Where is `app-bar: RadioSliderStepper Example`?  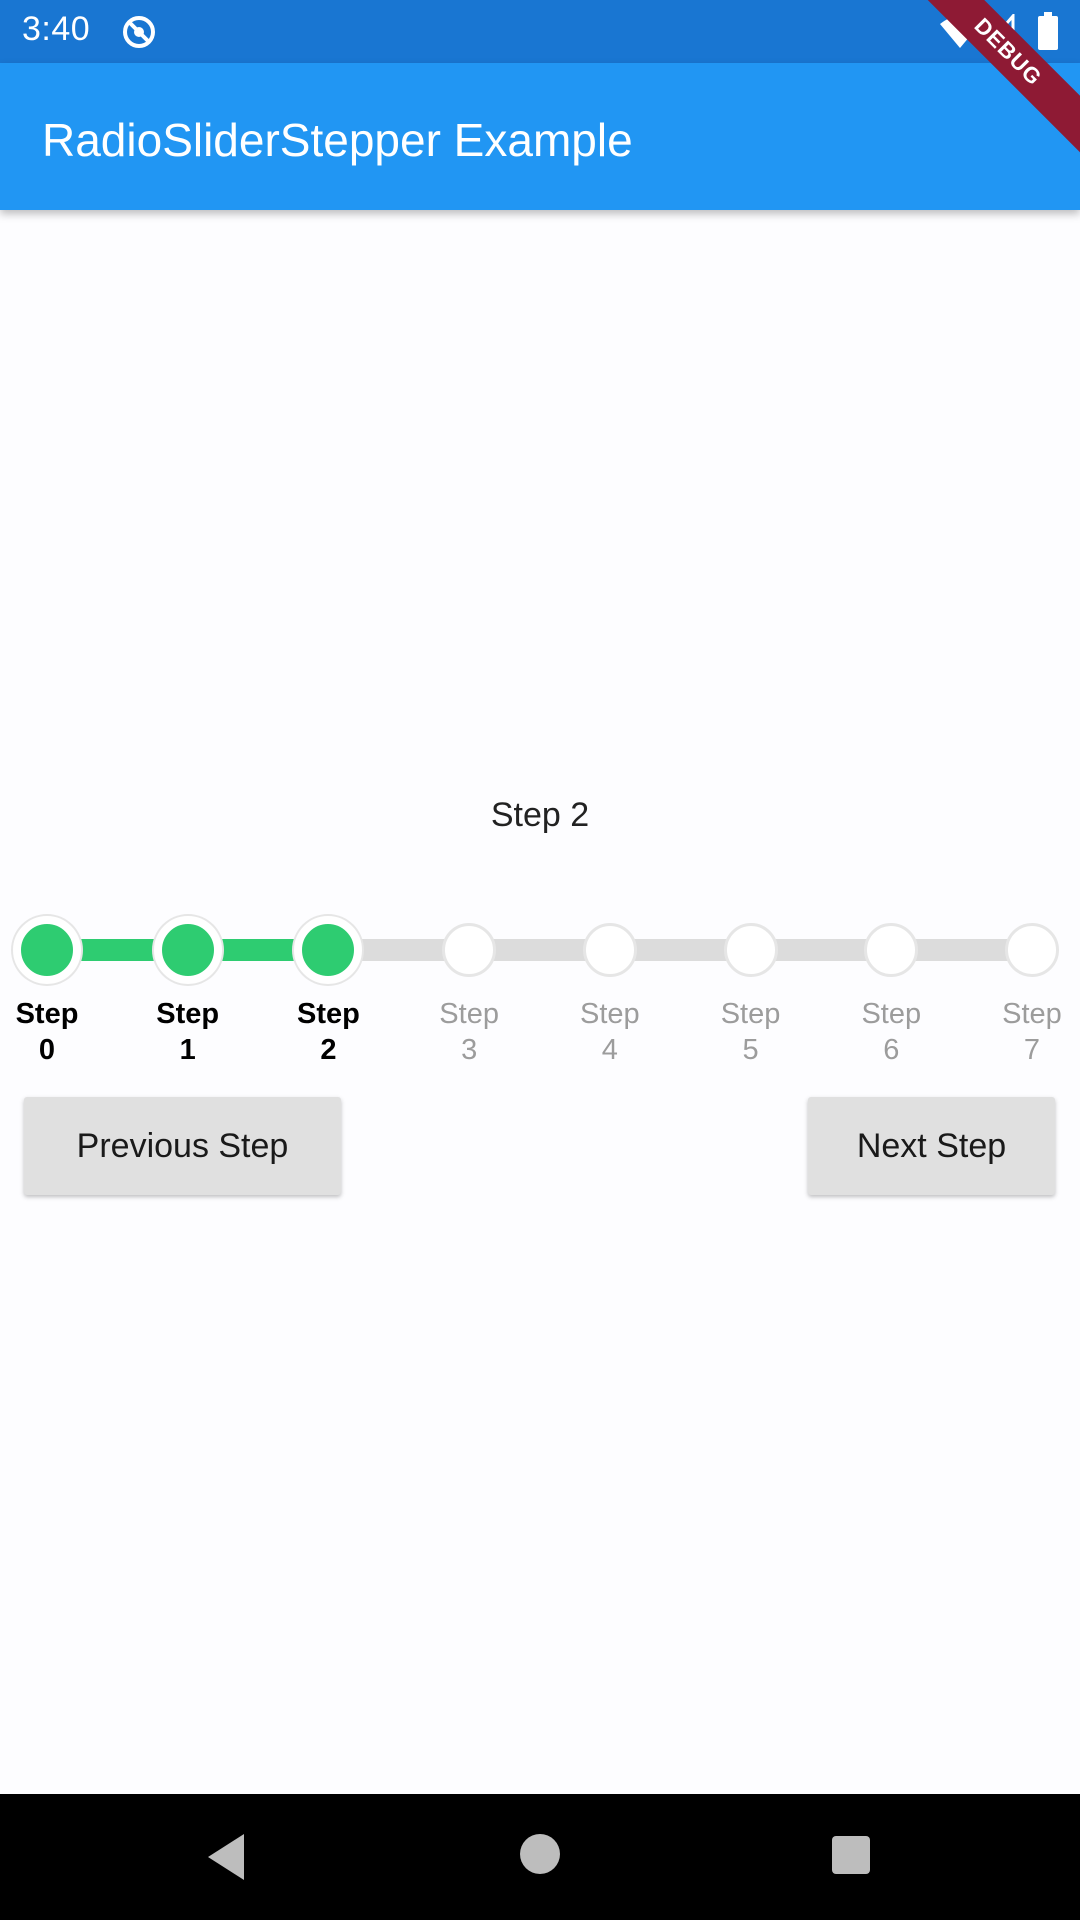 app-bar: RadioSliderStepper Example is located at coordinates (540, 136).